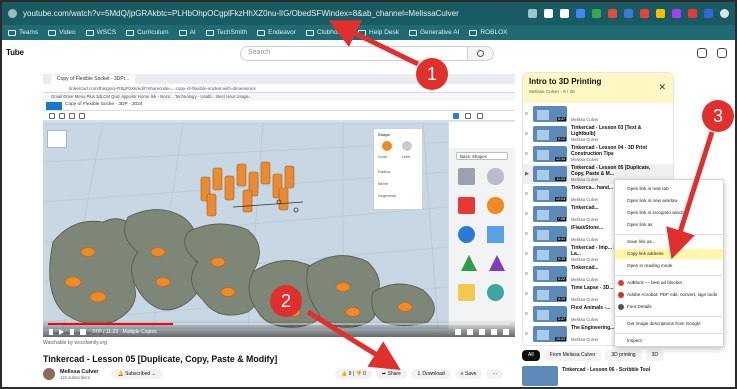 Image resolution: width=737 pixels, height=389 pixels. What do you see at coordinates (49, 374) in the screenshot?
I see `channel-avatar` at bounding box center [49, 374].